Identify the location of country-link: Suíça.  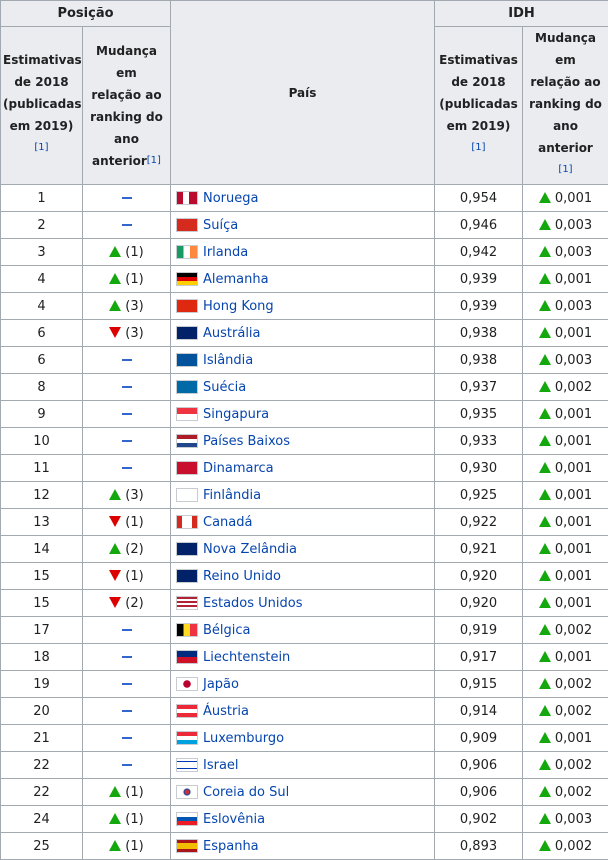
(220, 225).